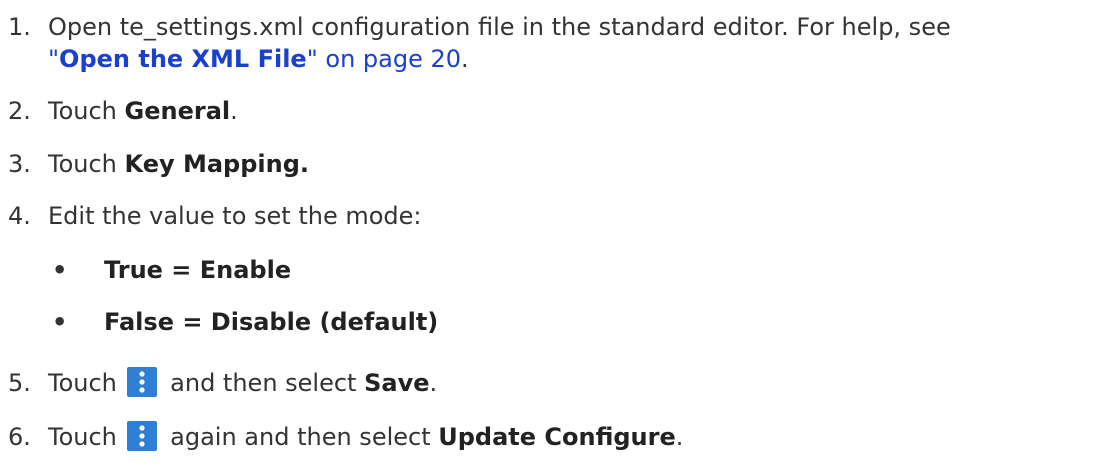  I want to click on bullet-item: • True = Enable, so click(171, 270).